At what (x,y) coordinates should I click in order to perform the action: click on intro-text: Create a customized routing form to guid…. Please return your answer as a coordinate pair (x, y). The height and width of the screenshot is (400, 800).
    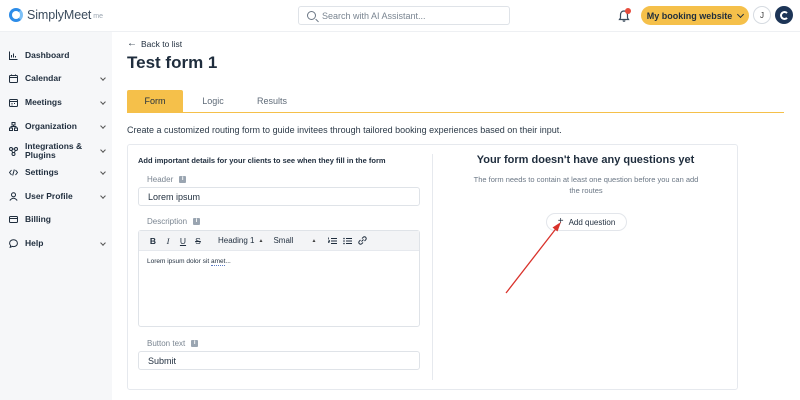
    Looking at the image, I should click on (344, 130).